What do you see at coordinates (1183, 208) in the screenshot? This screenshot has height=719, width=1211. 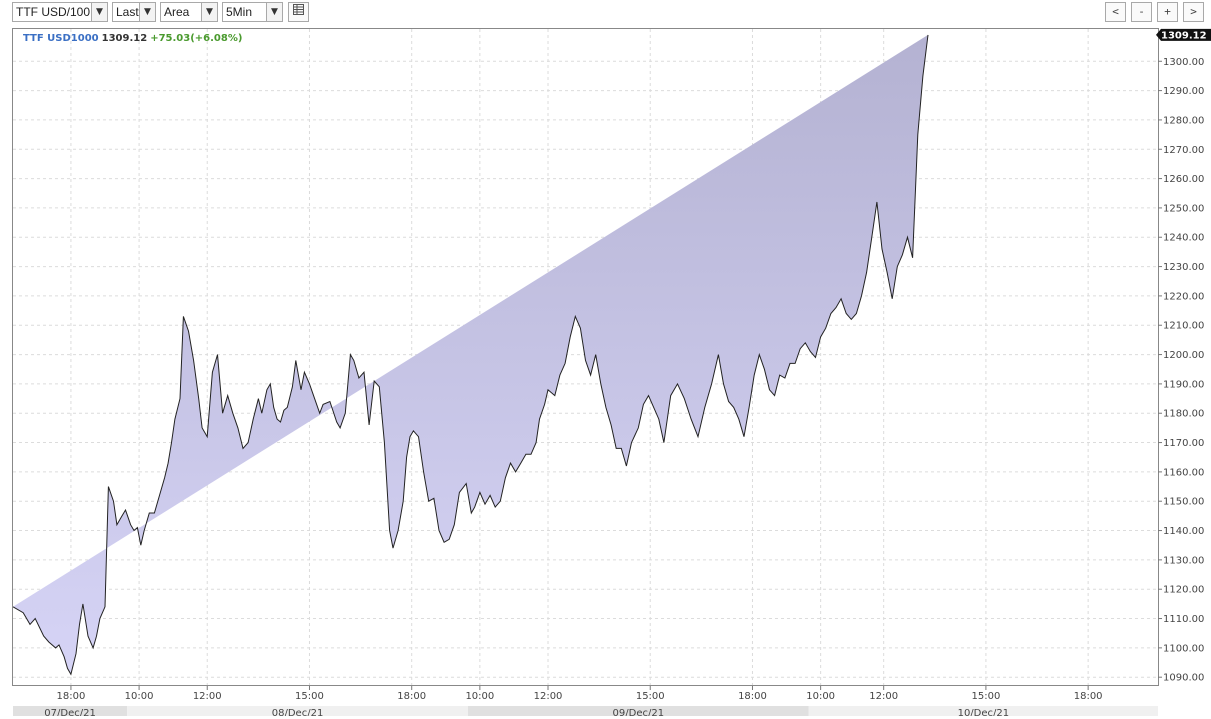 I see `y-tick-label: 1250.00` at bounding box center [1183, 208].